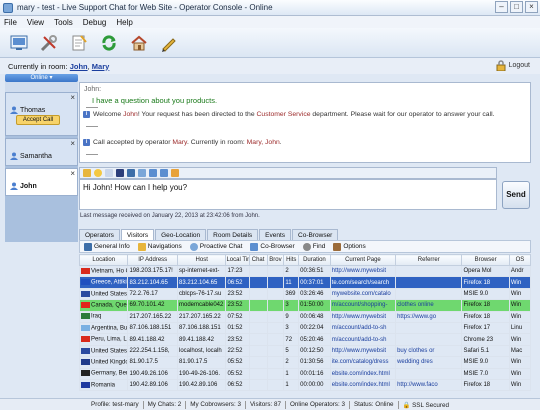  Describe the element at coordinates (429, 260) in the screenshot. I see `column-header: Referrer` at that location.